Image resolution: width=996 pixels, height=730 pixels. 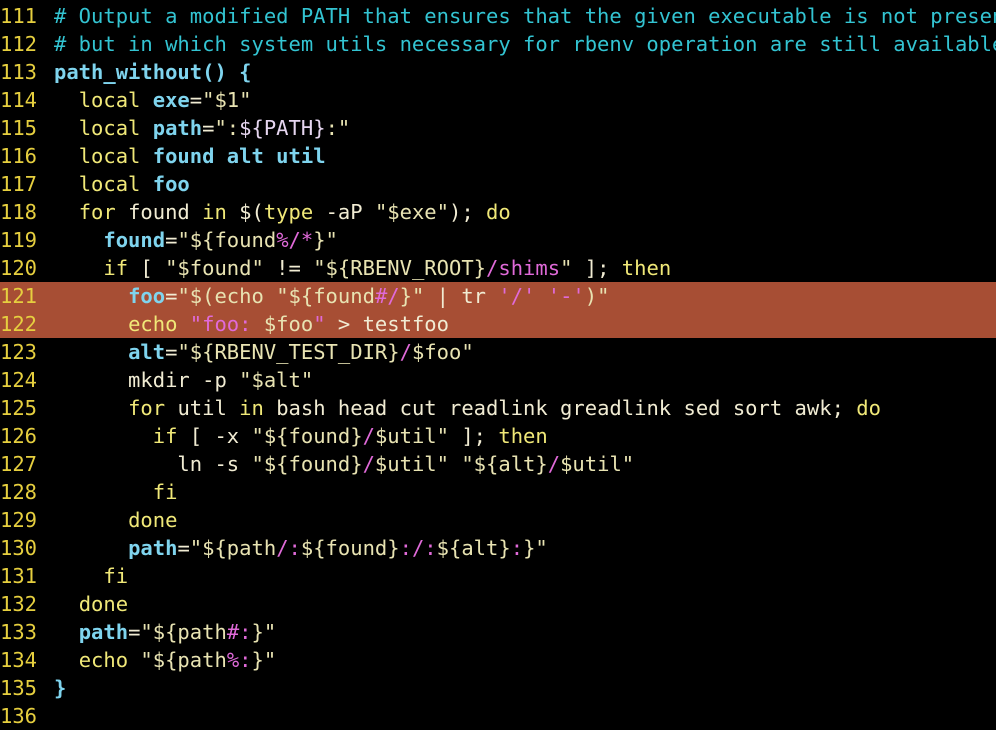 What do you see at coordinates (251, 212) in the screenshot?
I see `code-token: $(` at bounding box center [251, 212].